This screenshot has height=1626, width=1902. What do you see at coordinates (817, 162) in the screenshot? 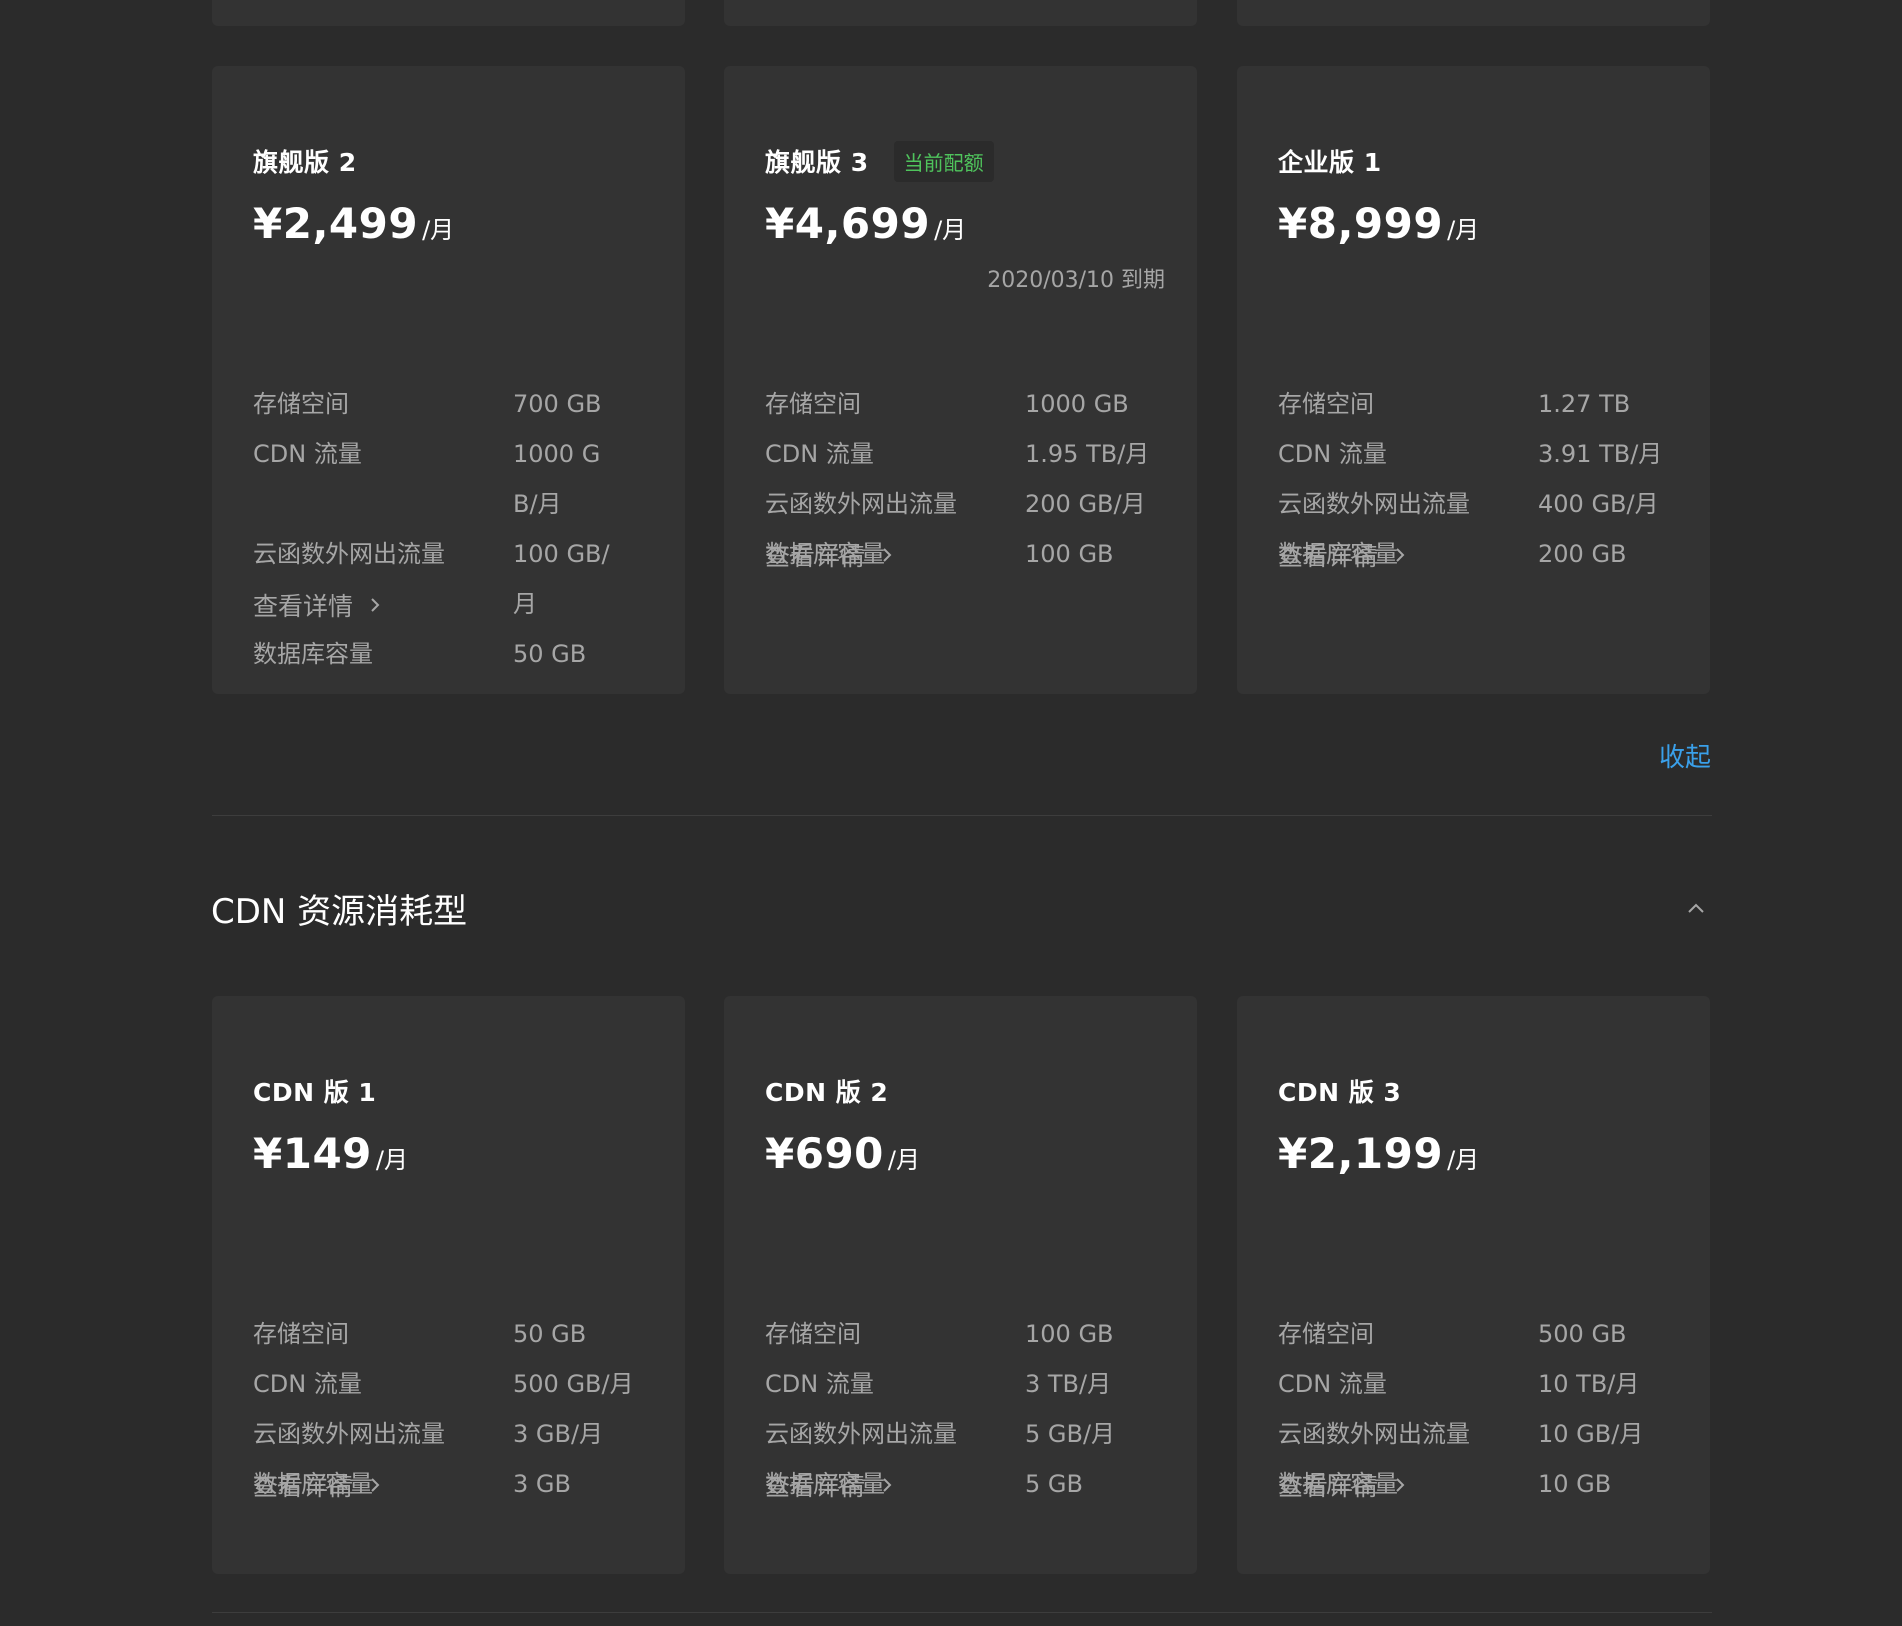
I see `plan-title: 旗舰版 3` at bounding box center [817, 162].